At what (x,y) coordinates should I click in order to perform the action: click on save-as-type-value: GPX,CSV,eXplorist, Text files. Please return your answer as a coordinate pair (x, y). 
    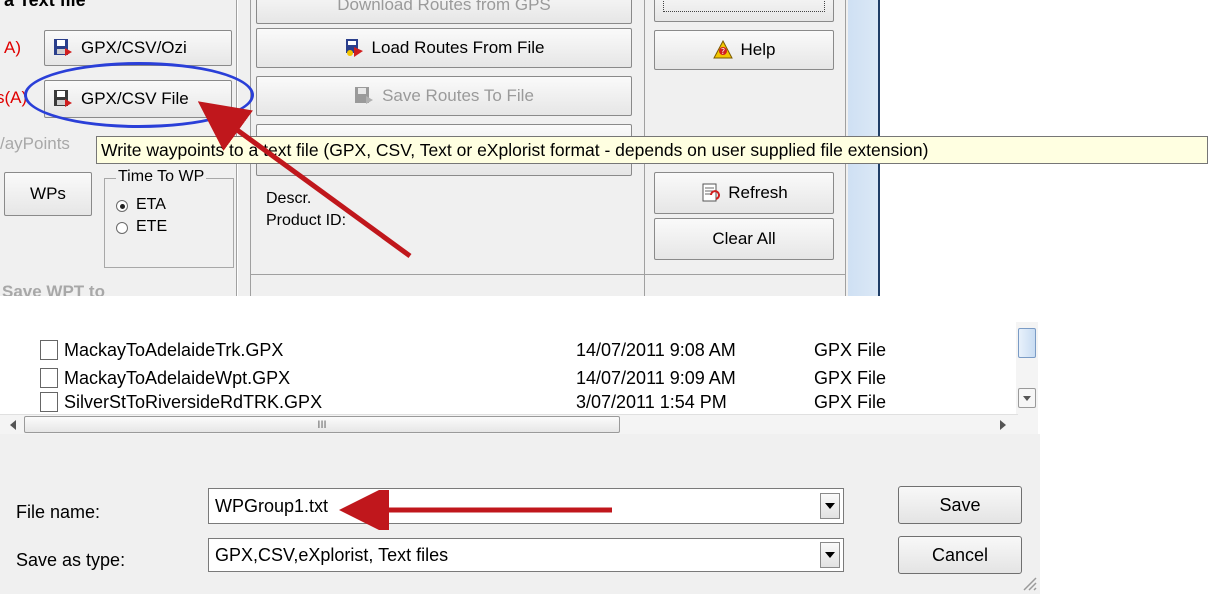
    Looking at the image, I should click on (332, 554).